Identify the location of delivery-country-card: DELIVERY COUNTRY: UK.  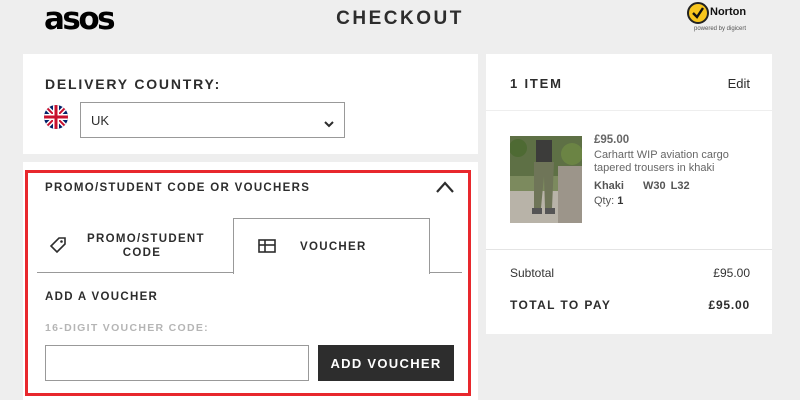
(250, 104).